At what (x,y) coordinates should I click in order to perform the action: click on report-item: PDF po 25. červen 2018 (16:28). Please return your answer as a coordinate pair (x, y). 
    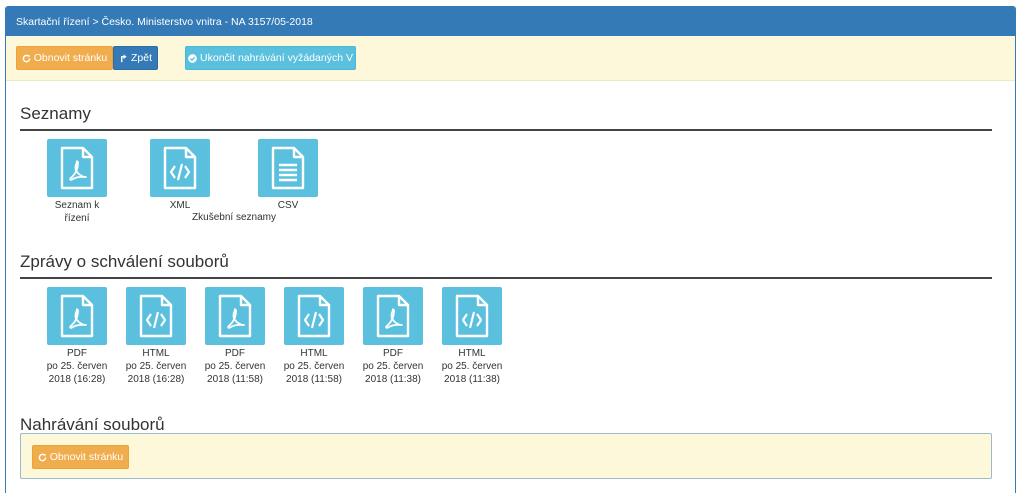
    Looking at the image, I should click on (77, 336).